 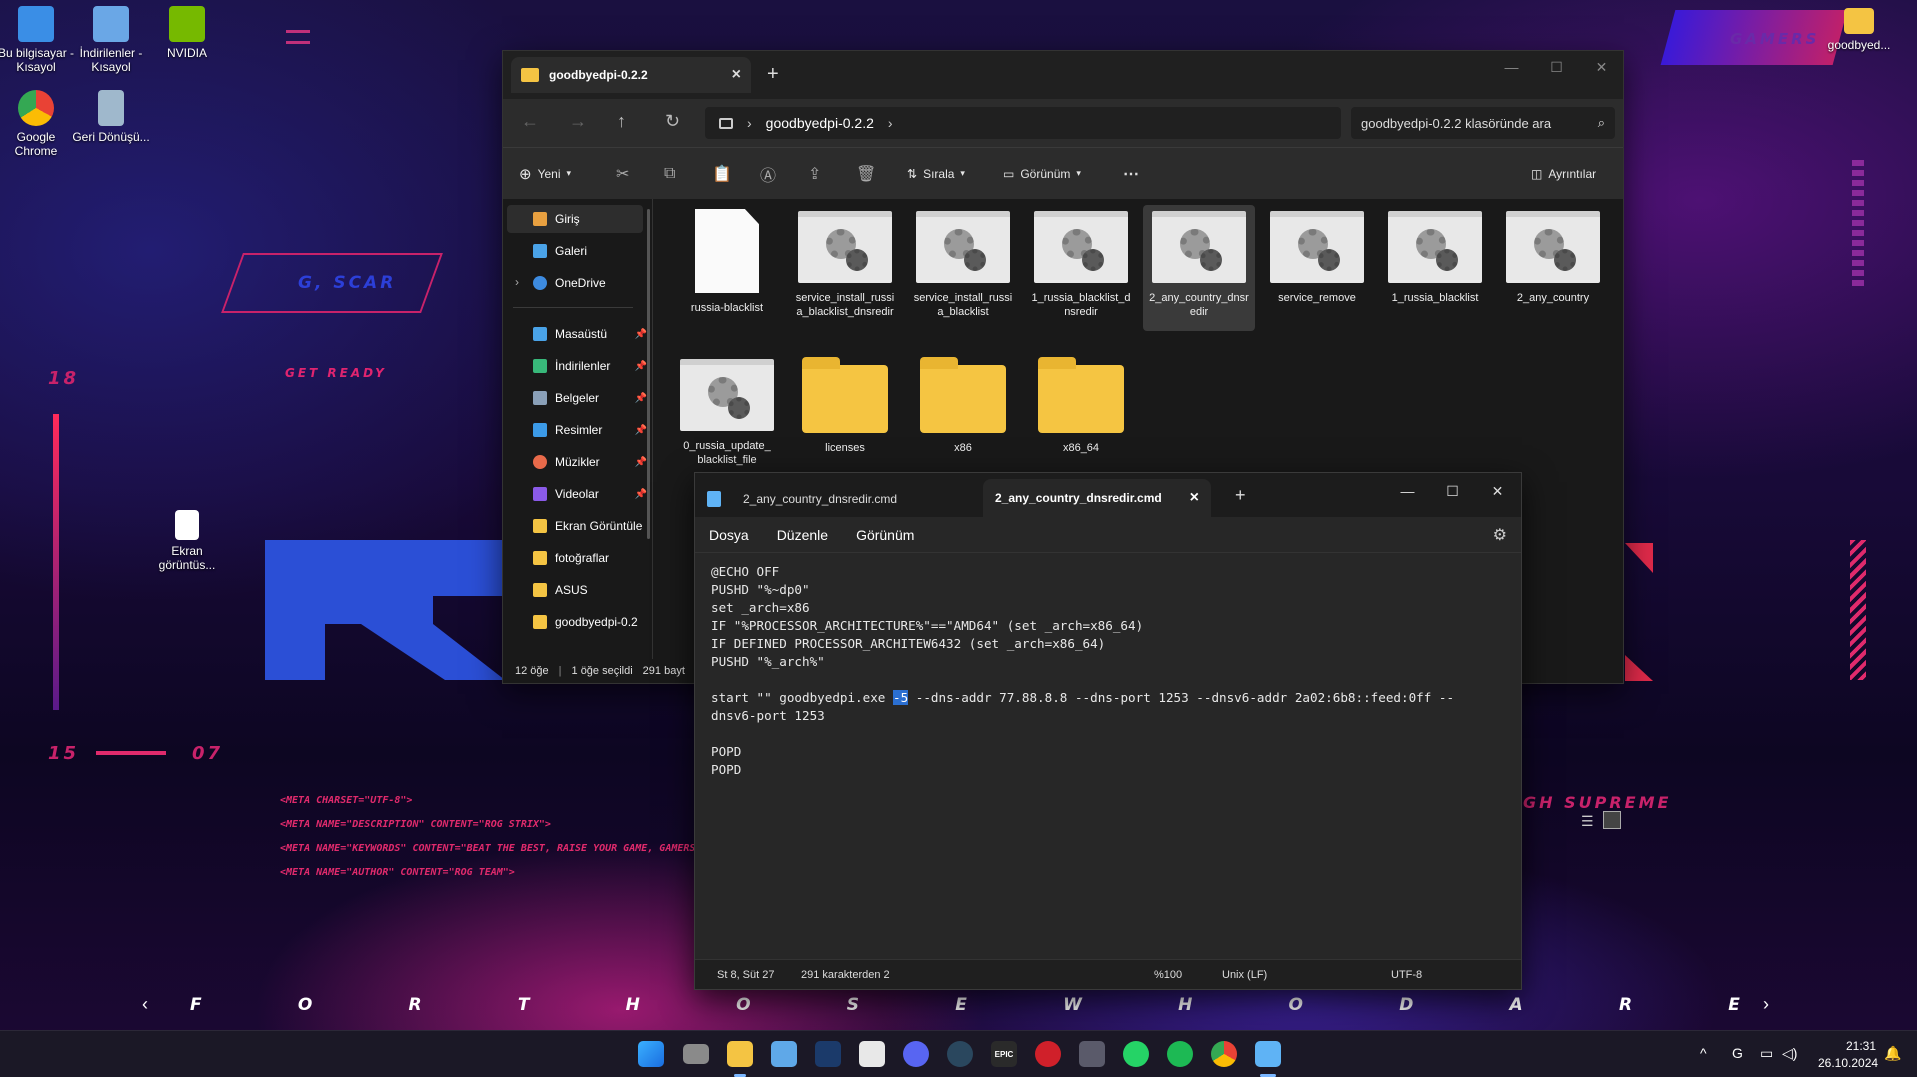 I want to click on new-button: ⊕ Yeni ▾, so click(x=545, y=174).